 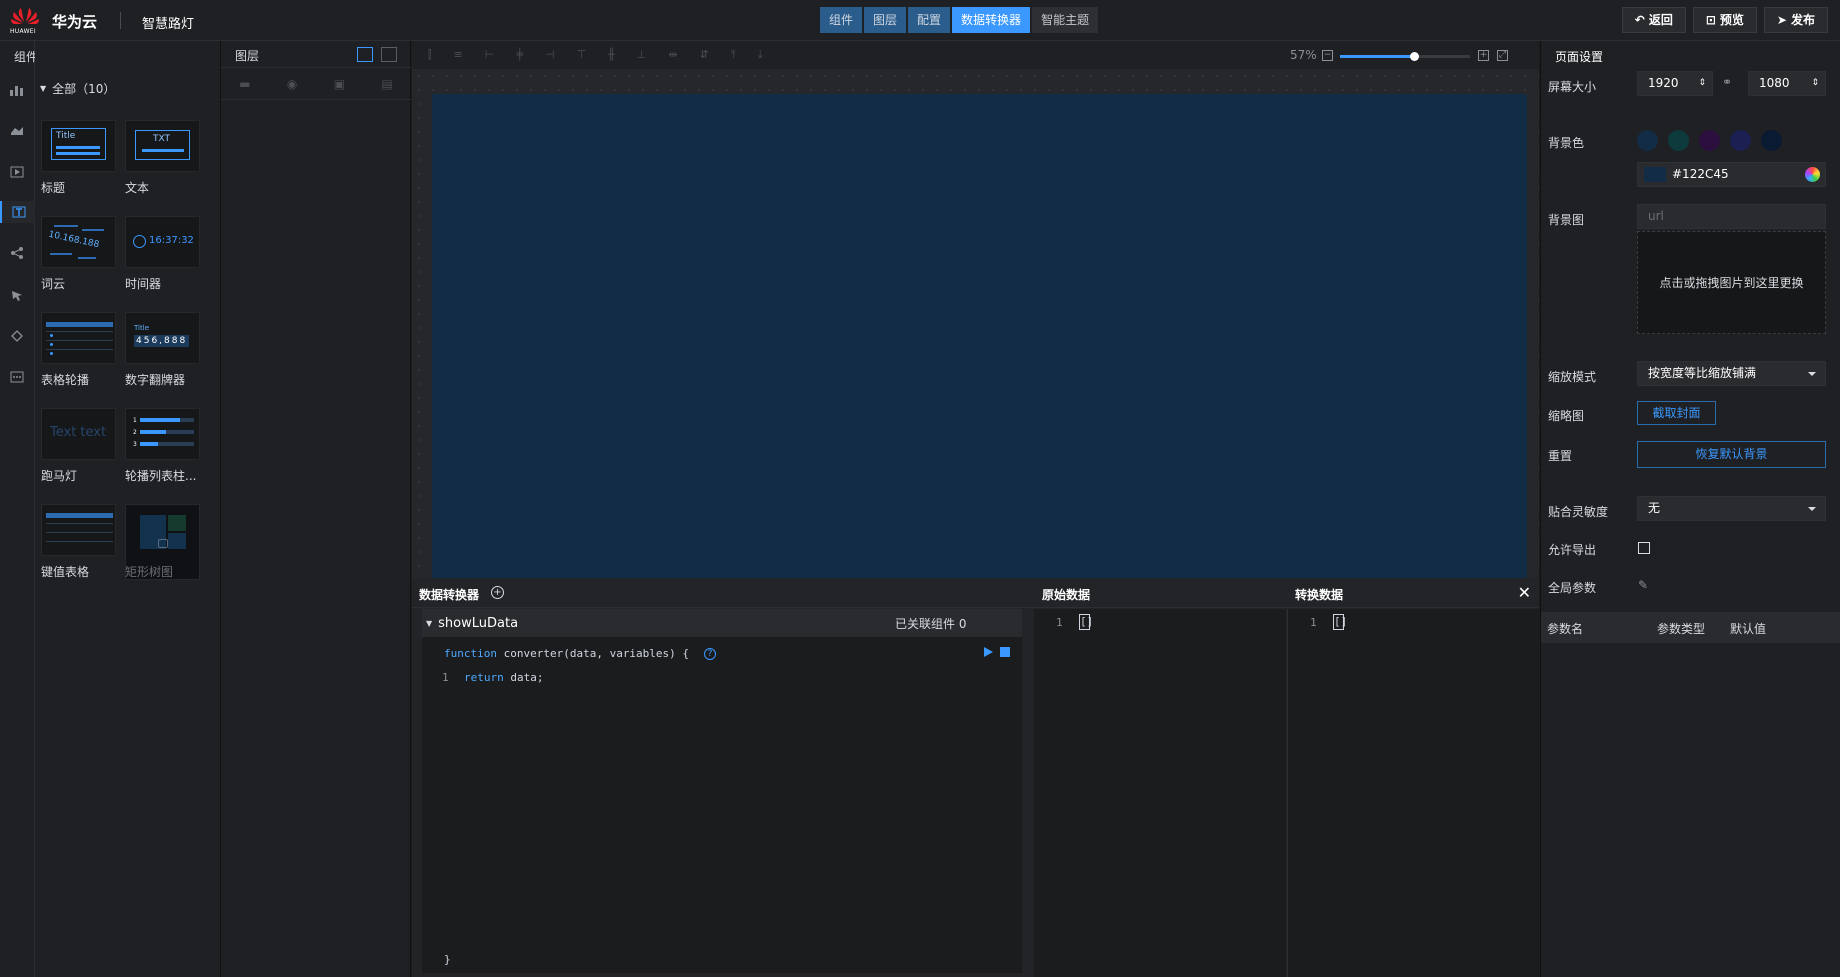 I want to click on close-icon: ✕, so click(x=1524, y=592).